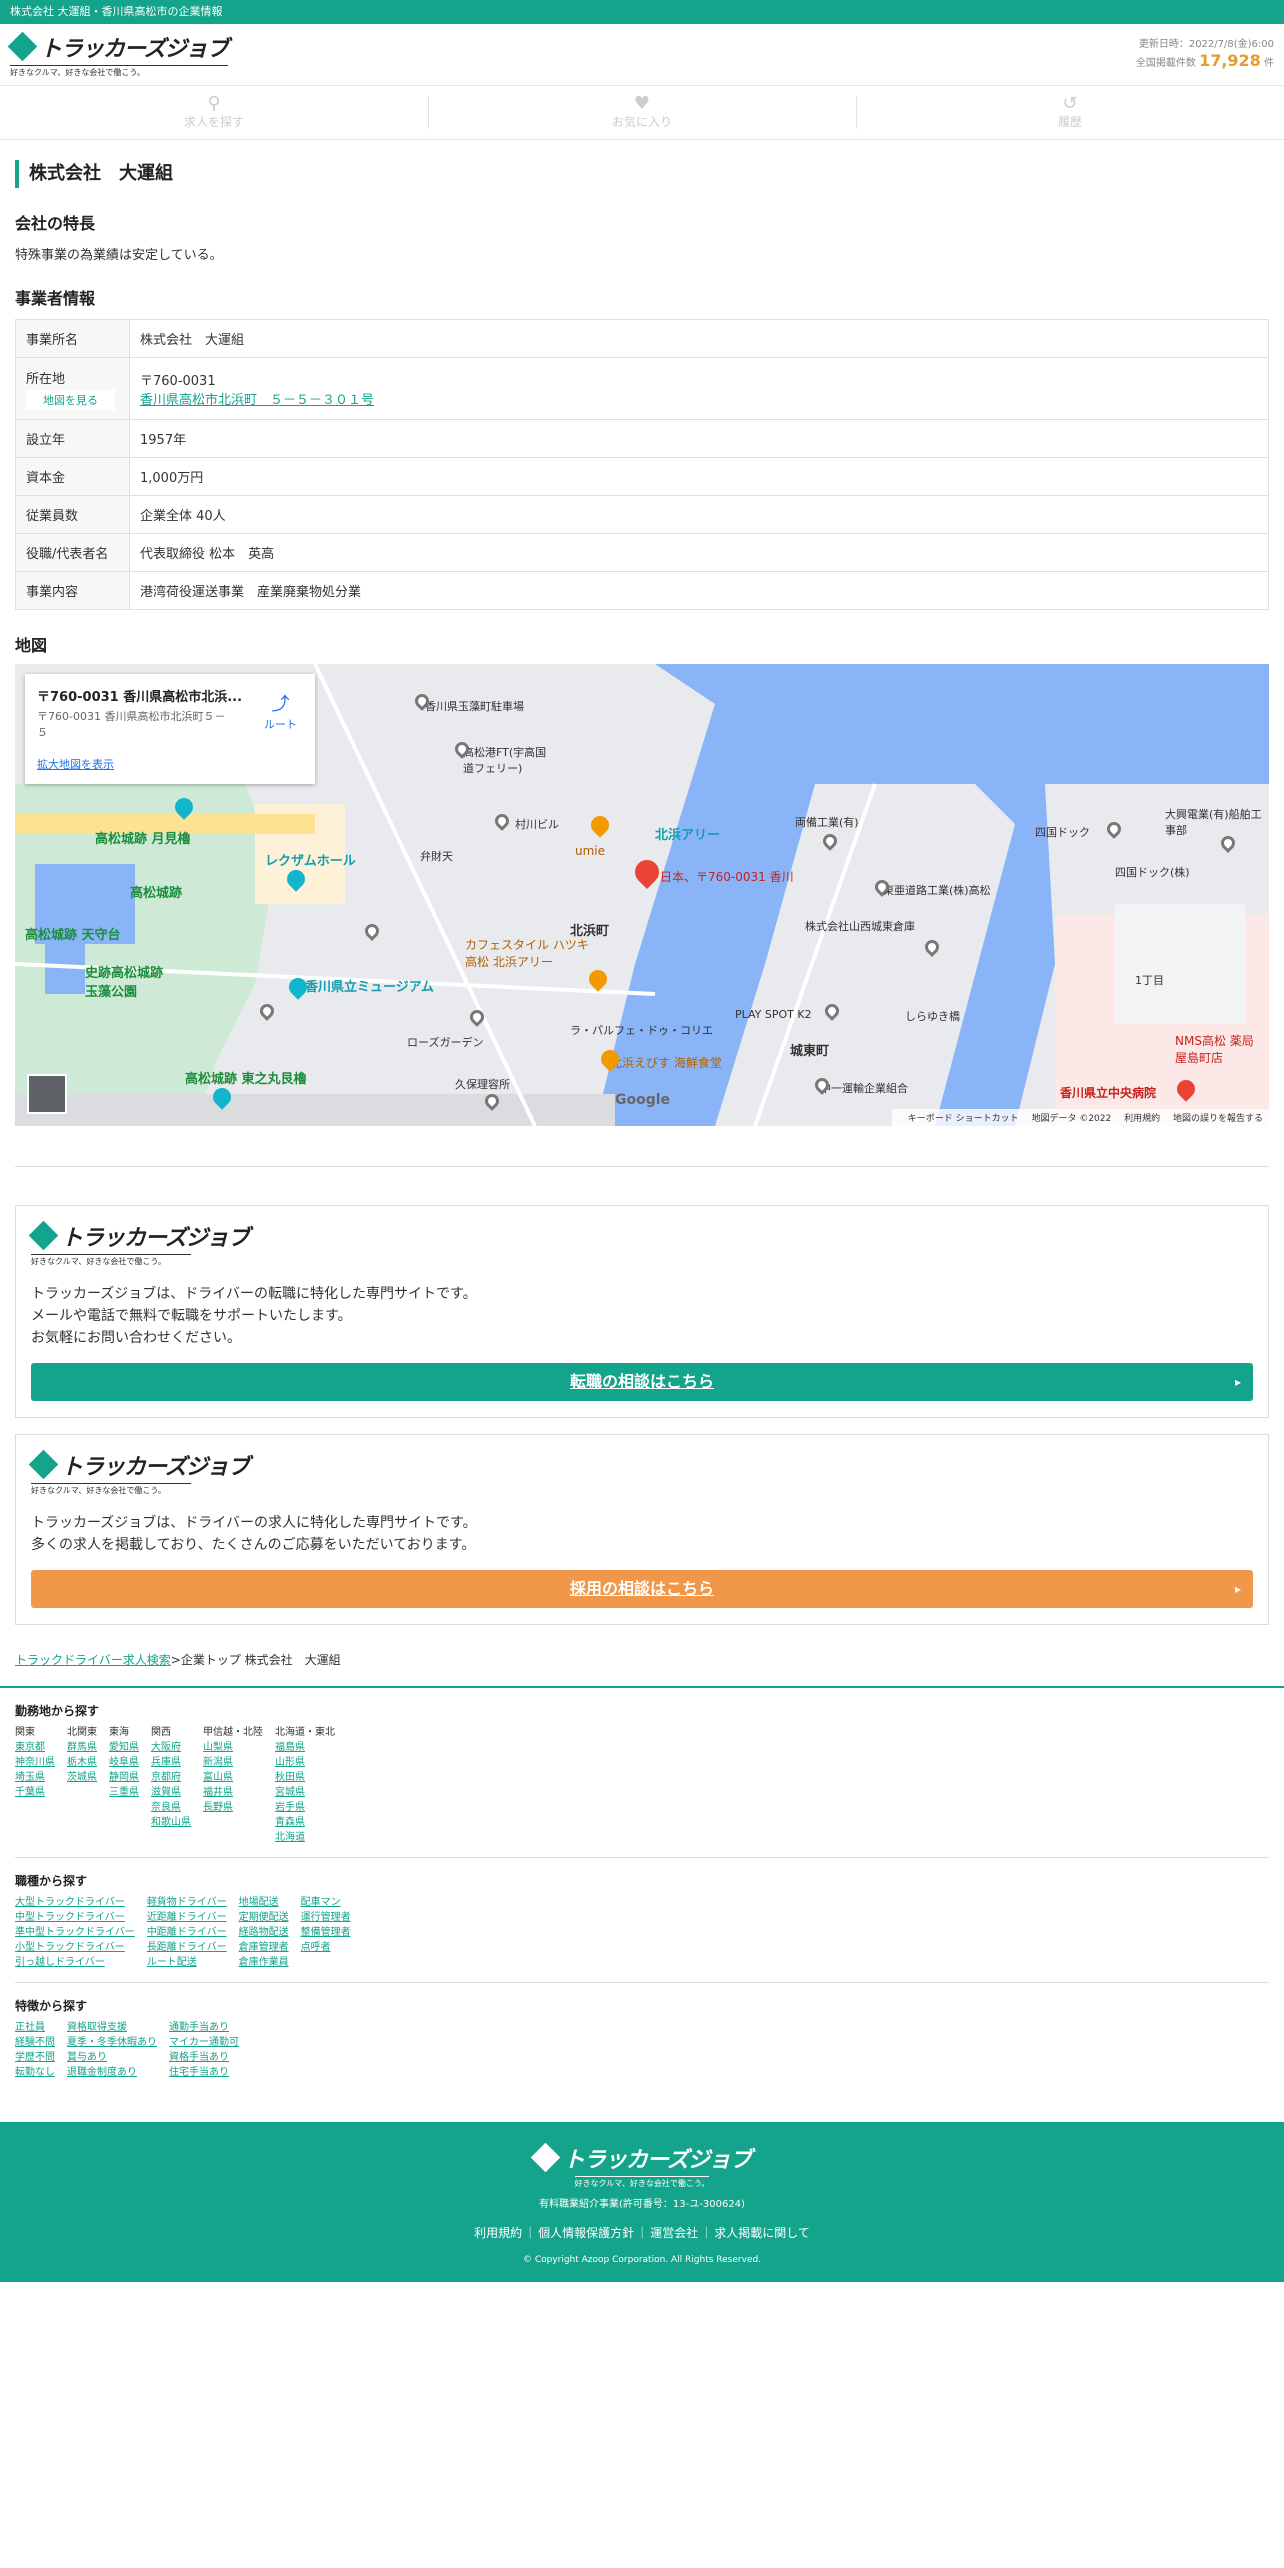 The width and height of the screenshot is (1284, 2568). Describe the element at coordinates (305, 1807) in the screenshot. I see `sitemap-link: 岩手県` at that location.